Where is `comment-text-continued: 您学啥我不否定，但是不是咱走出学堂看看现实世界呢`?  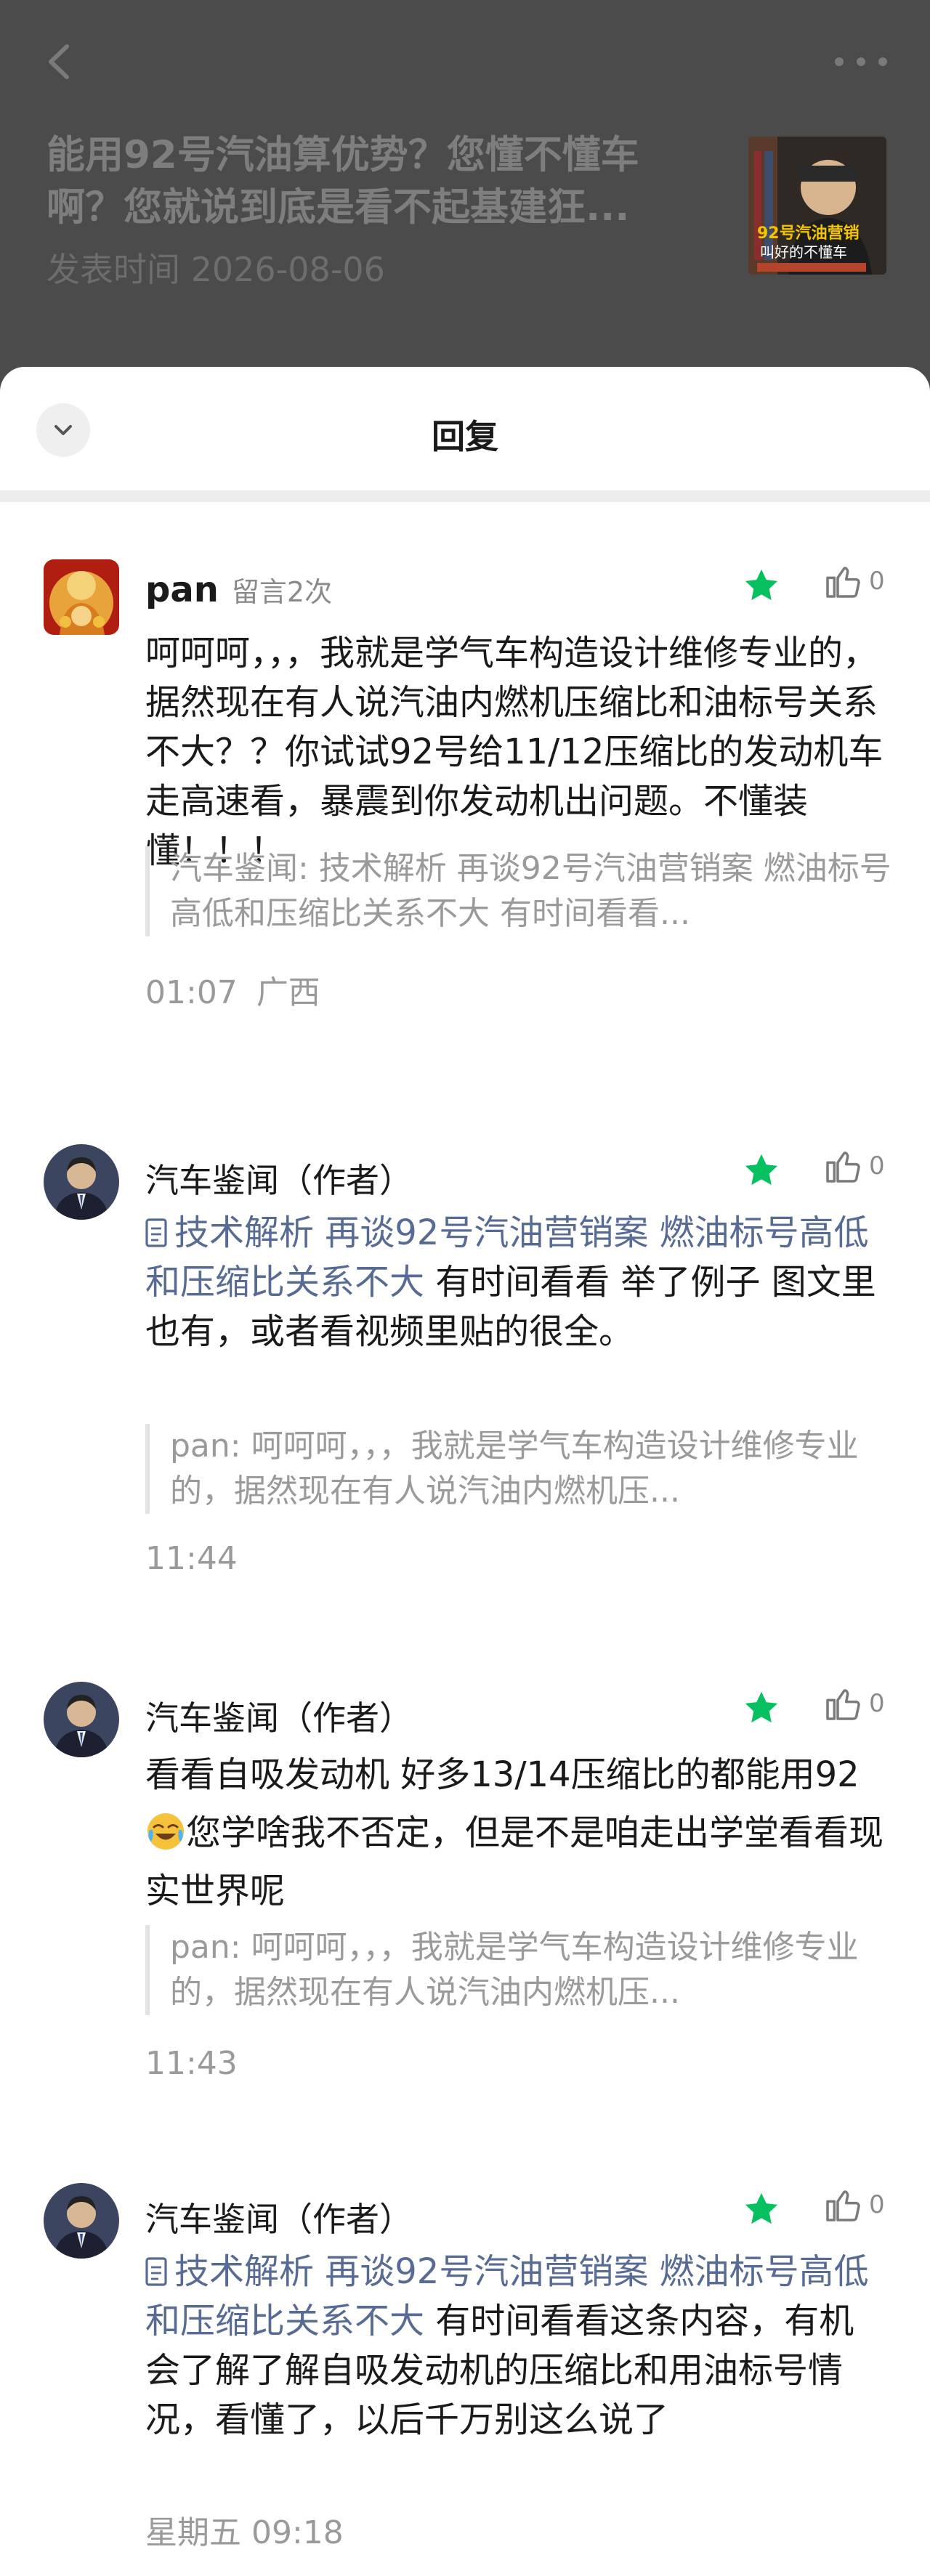 comment-text-continued: 您学啥我不否定，但是不是咱走出学堂看看现实世界呢 is located at coordinates (515, 1861).